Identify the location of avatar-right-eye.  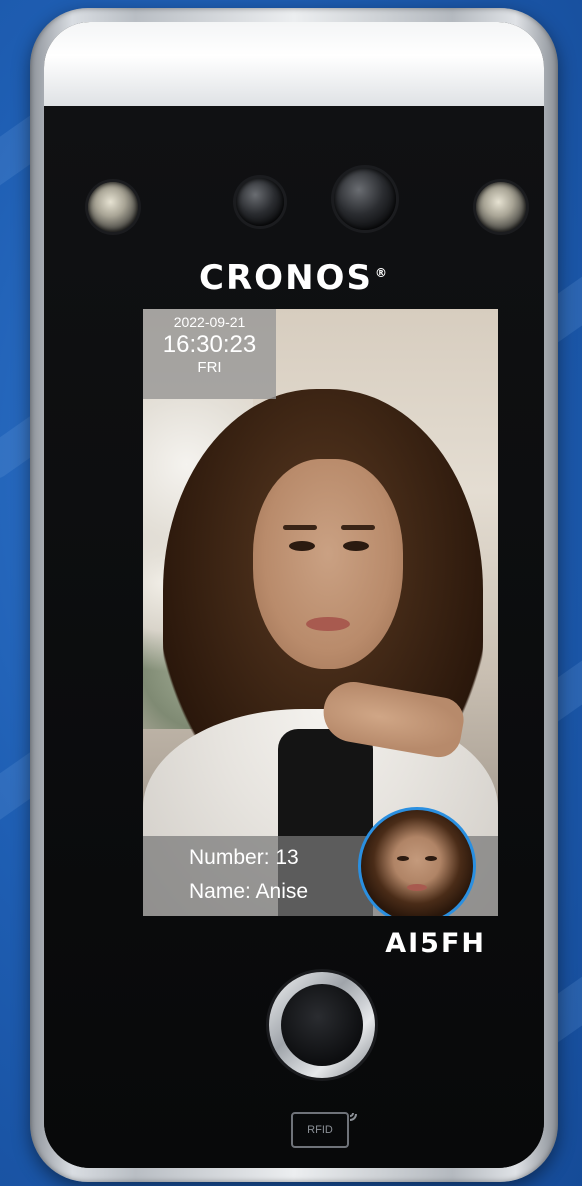
(431, 858).